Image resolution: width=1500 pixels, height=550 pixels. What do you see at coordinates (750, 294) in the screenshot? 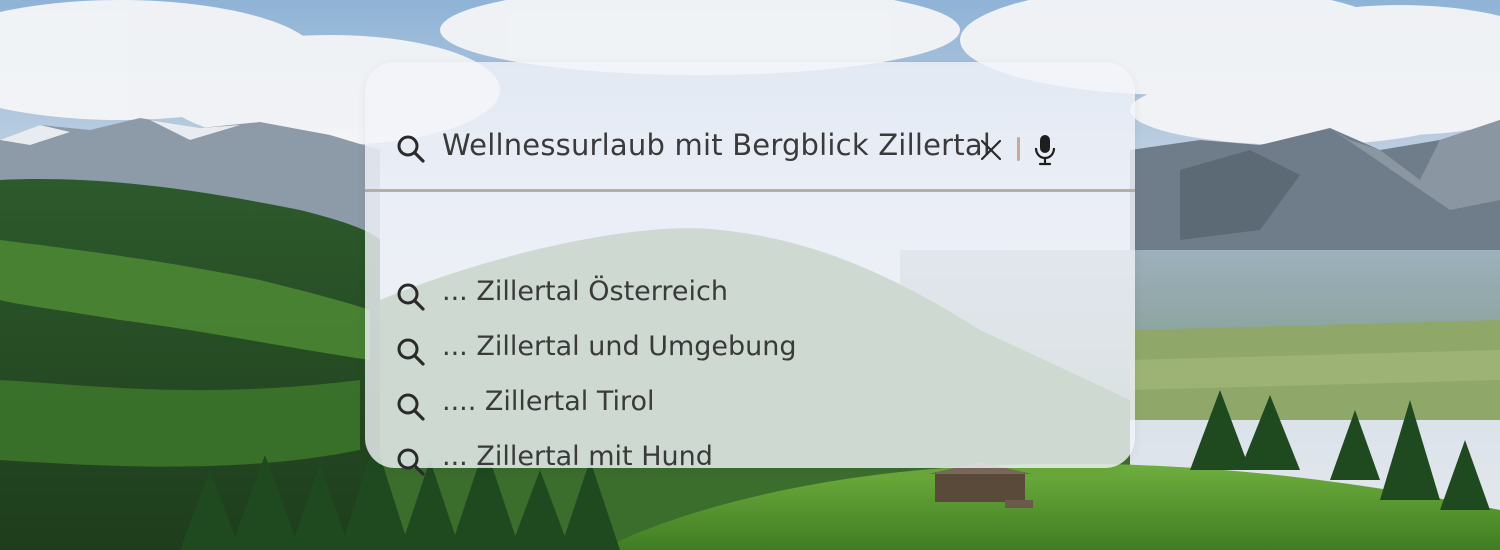
I see `suggestion-item: ... Zillertal Österreich` at bounding box center [750, 294].